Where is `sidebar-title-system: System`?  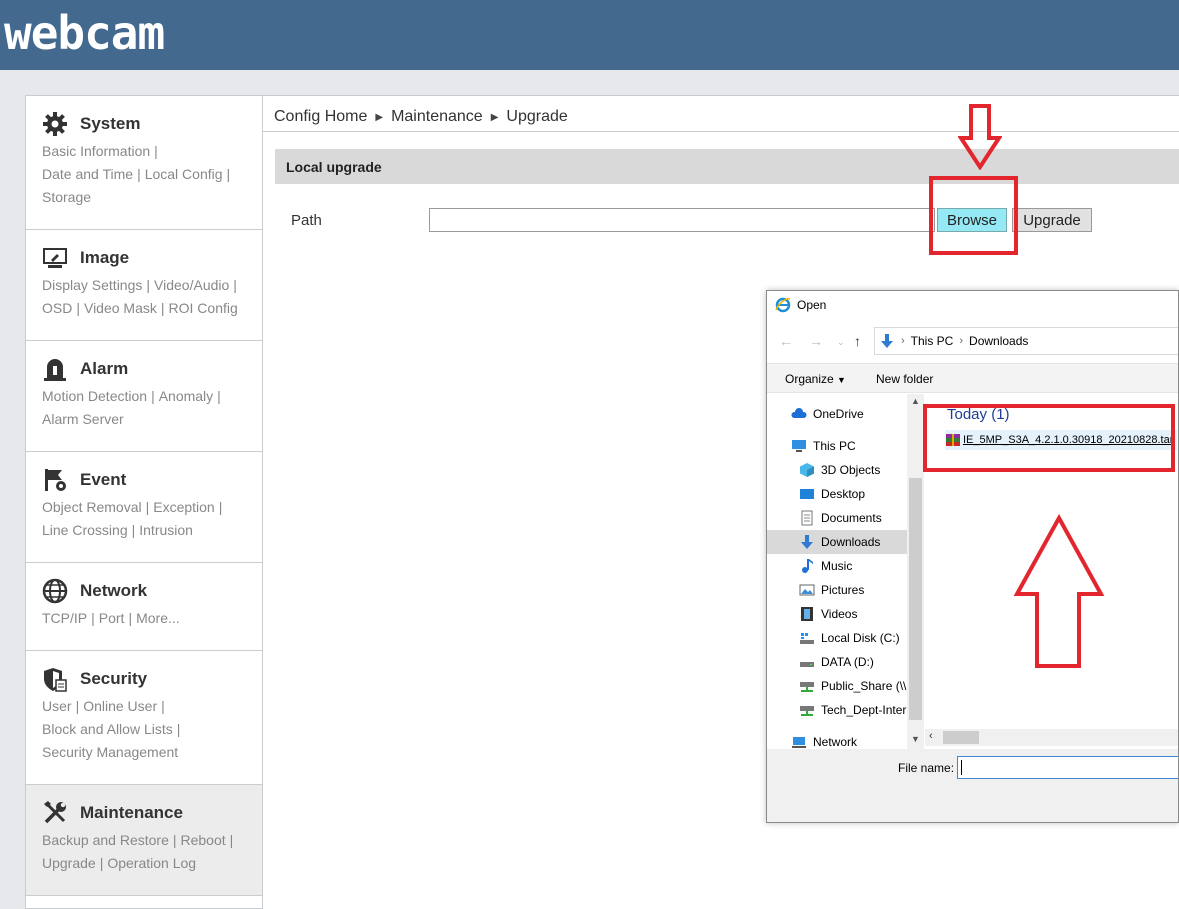 sidebar-title-system: System is located at coordinates (110, 124).